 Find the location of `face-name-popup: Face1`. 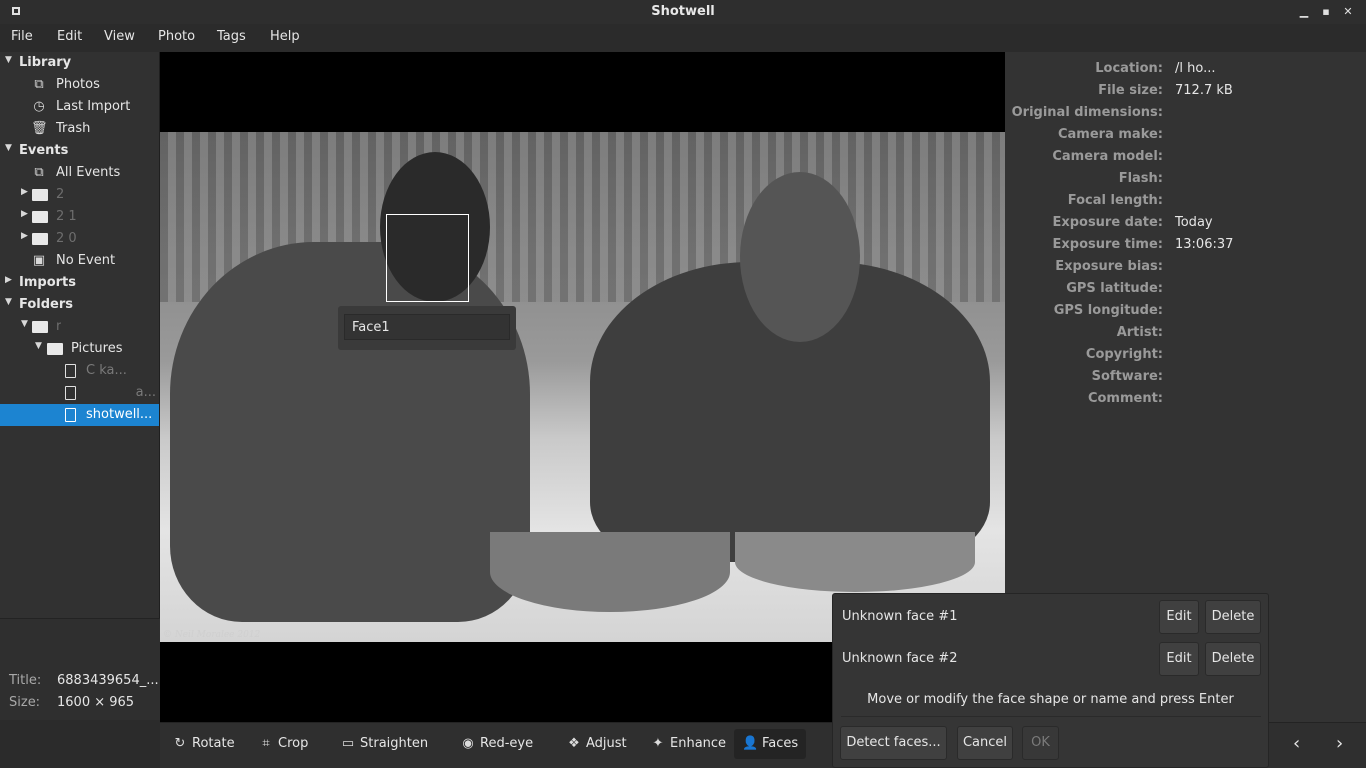

face-name-popup: Face1 is located at coordinates (427, 328).